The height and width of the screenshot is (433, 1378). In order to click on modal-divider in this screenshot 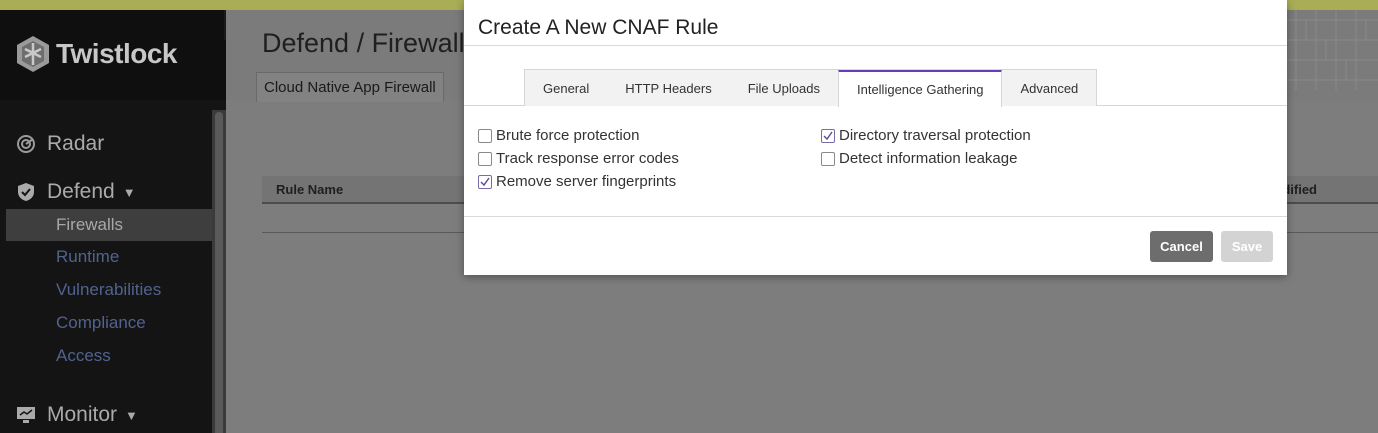, I will do `click(875, 45)`.